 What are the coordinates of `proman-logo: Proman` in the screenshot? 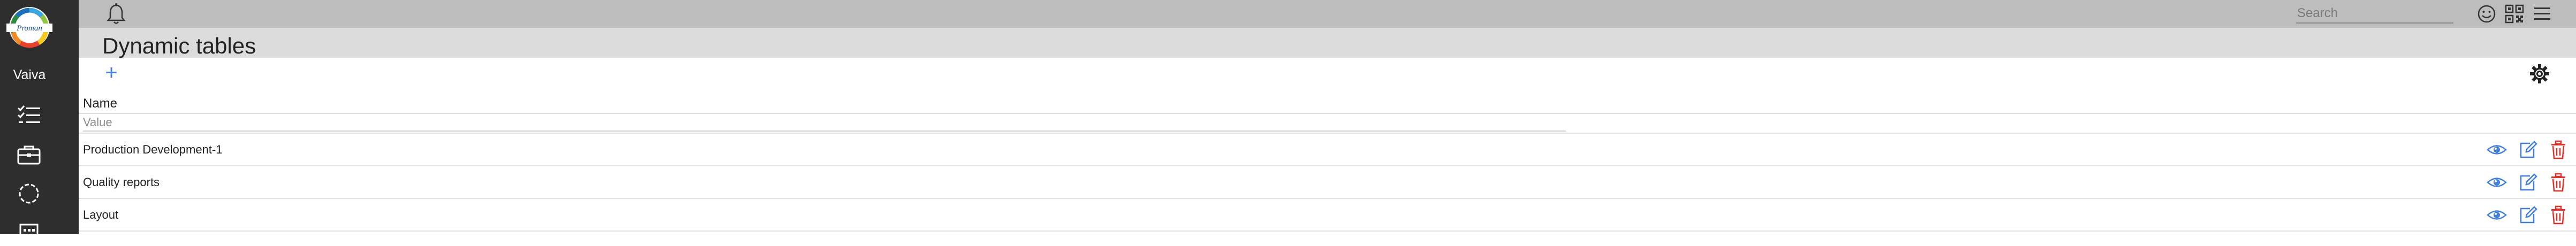 It's located at (29, 27).